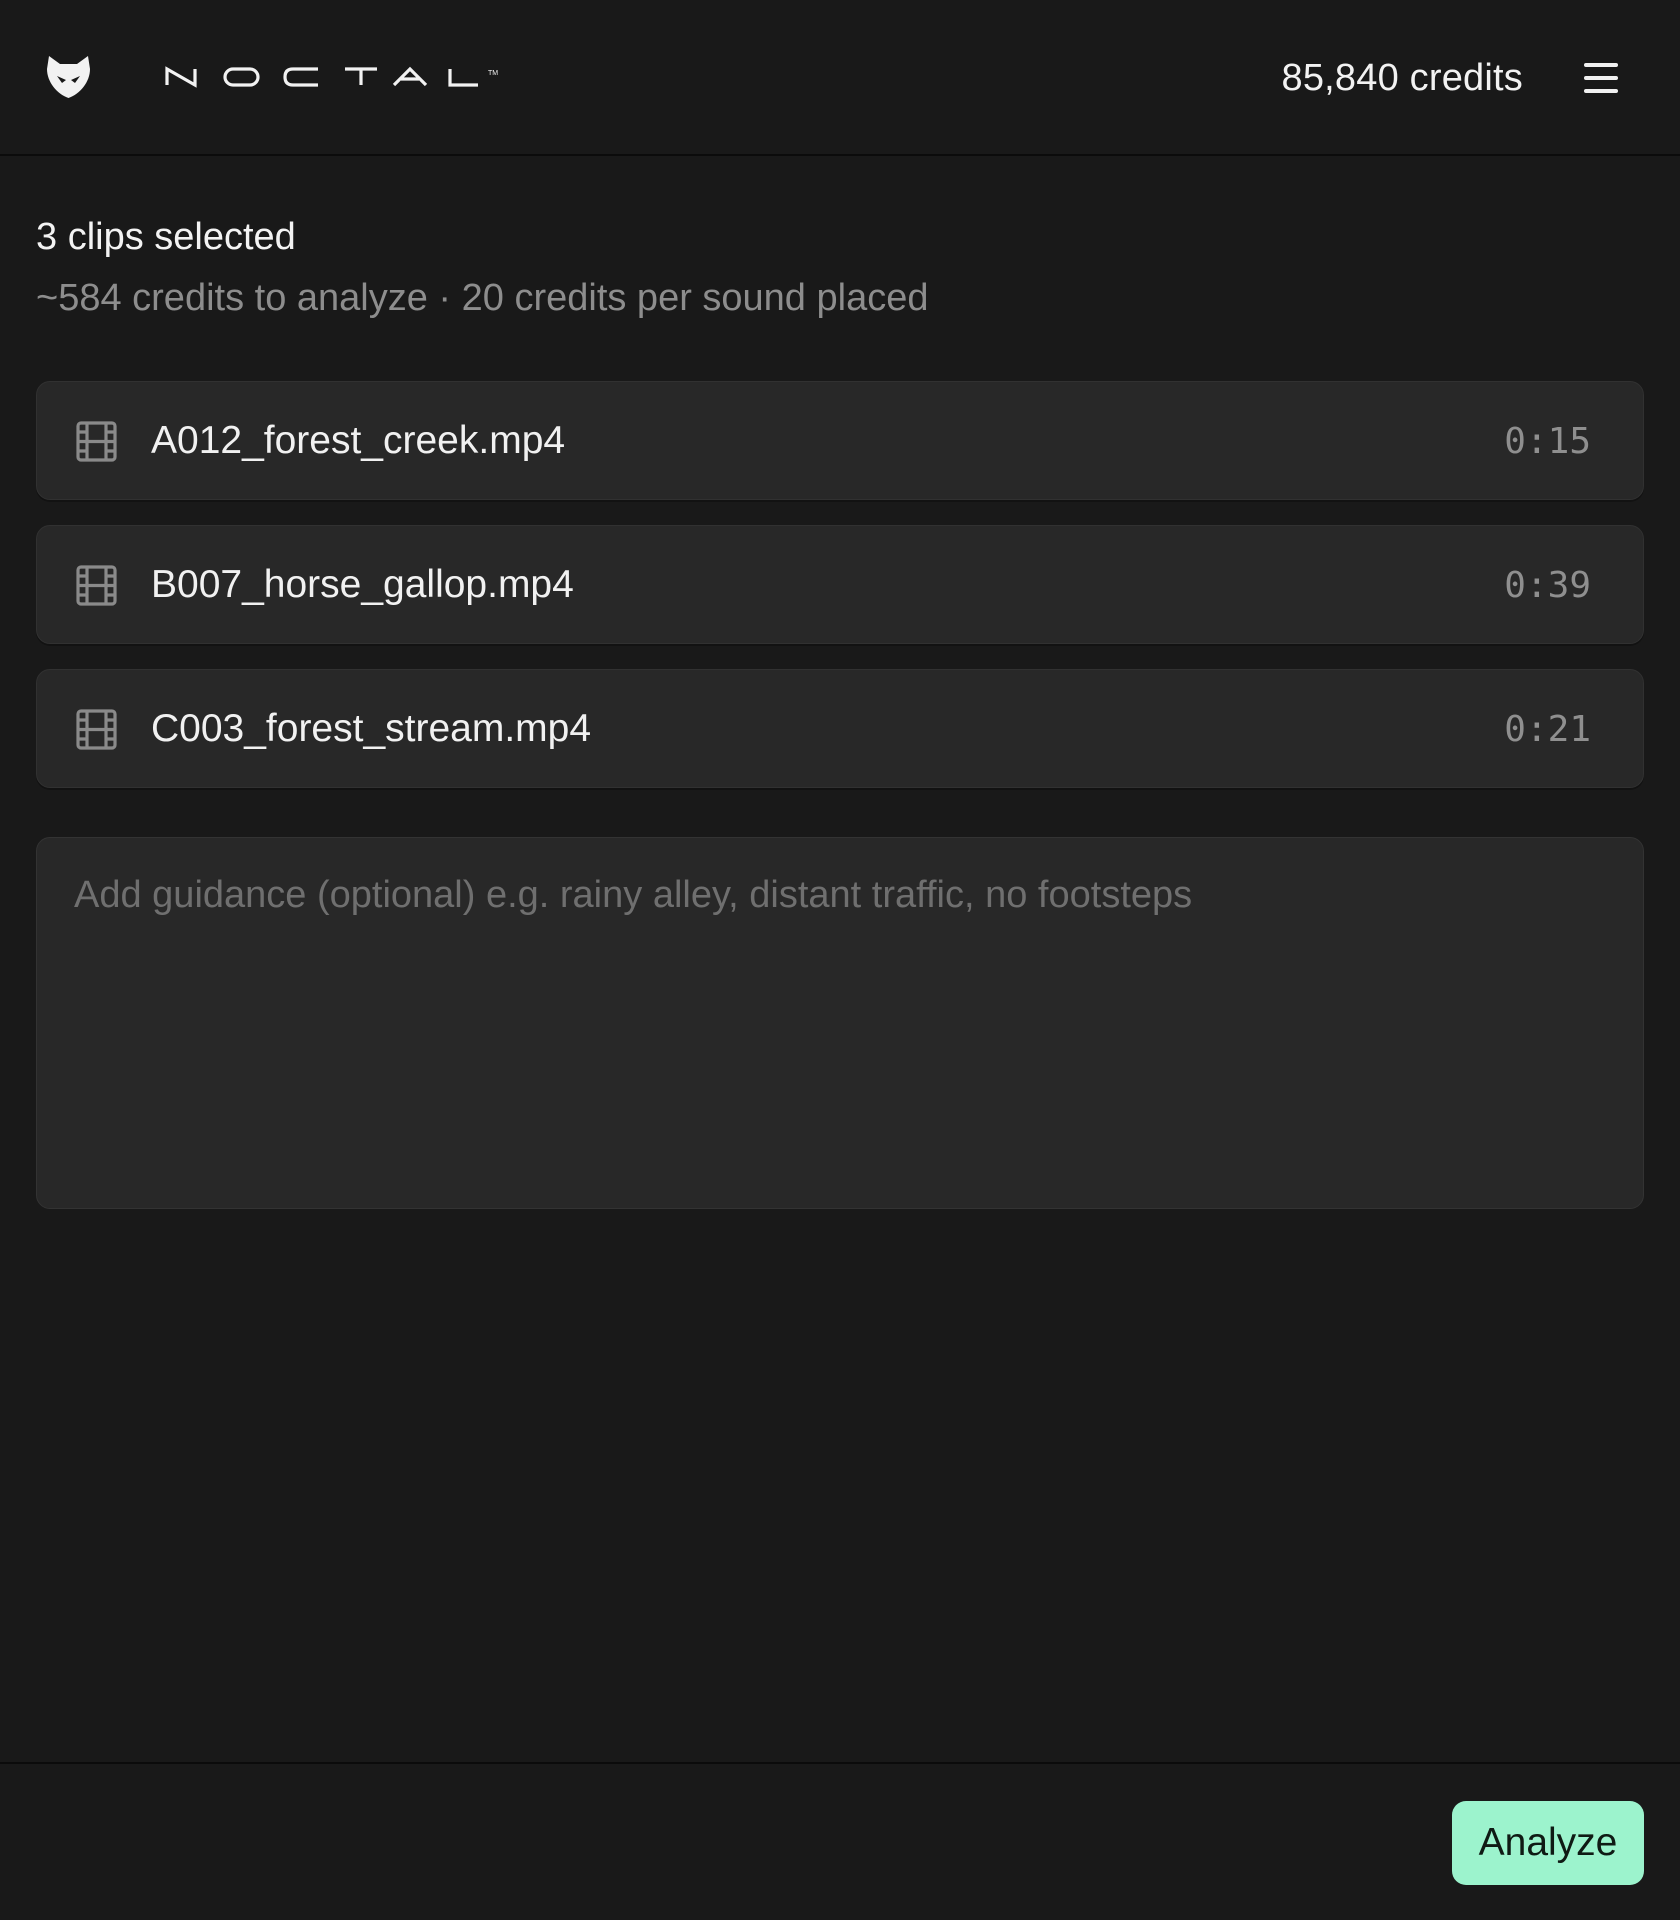 The width and height of the screenshot is (1680, 1920). What do you see at coordinates (840, 78) in the screenshot?
I see `app-header: TM 85,840 credits` at bounding box center [840, 78].